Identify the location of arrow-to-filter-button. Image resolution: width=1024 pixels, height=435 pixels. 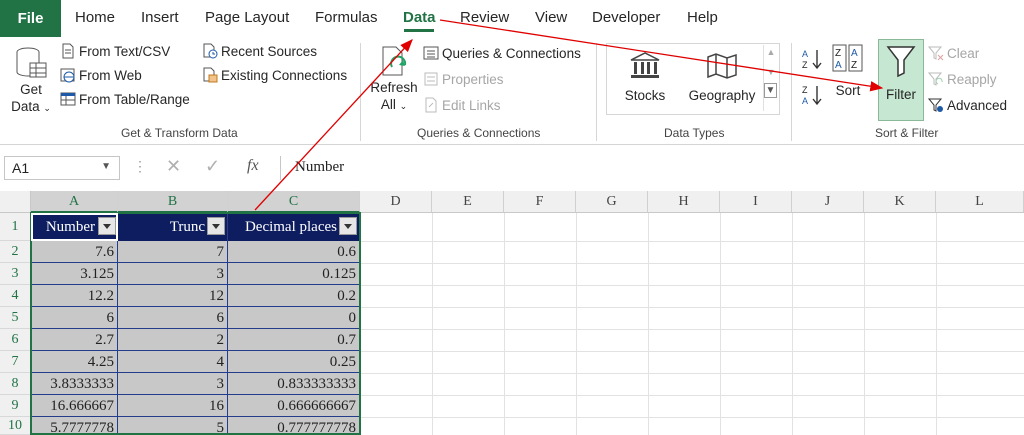
(661, 55).